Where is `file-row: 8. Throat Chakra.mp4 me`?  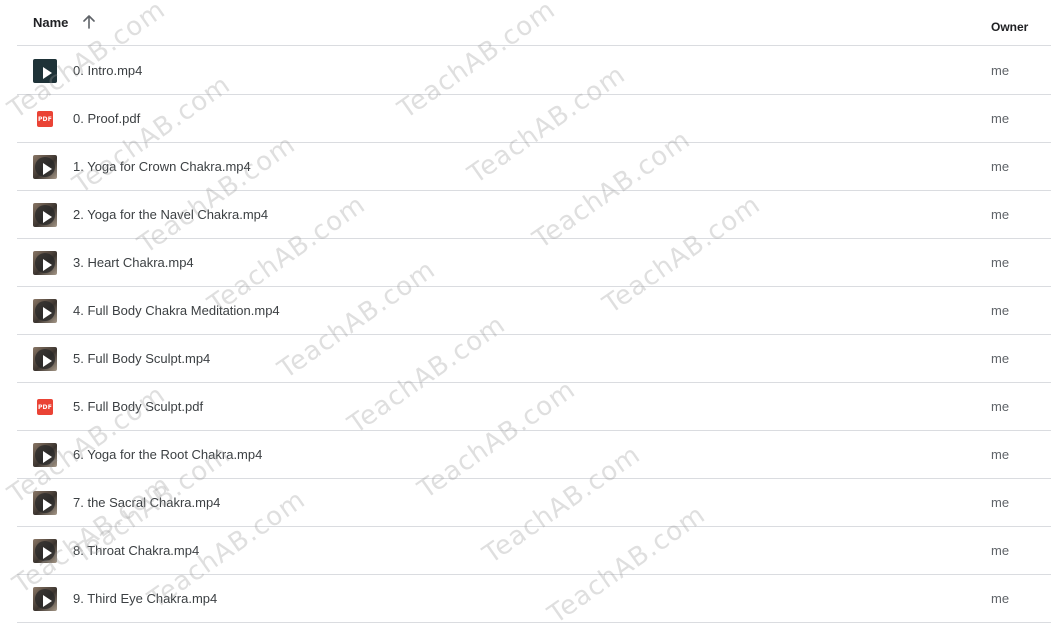
file-row: 8. Throat Chakra.mp4 me is located at coordinates (534, 551).